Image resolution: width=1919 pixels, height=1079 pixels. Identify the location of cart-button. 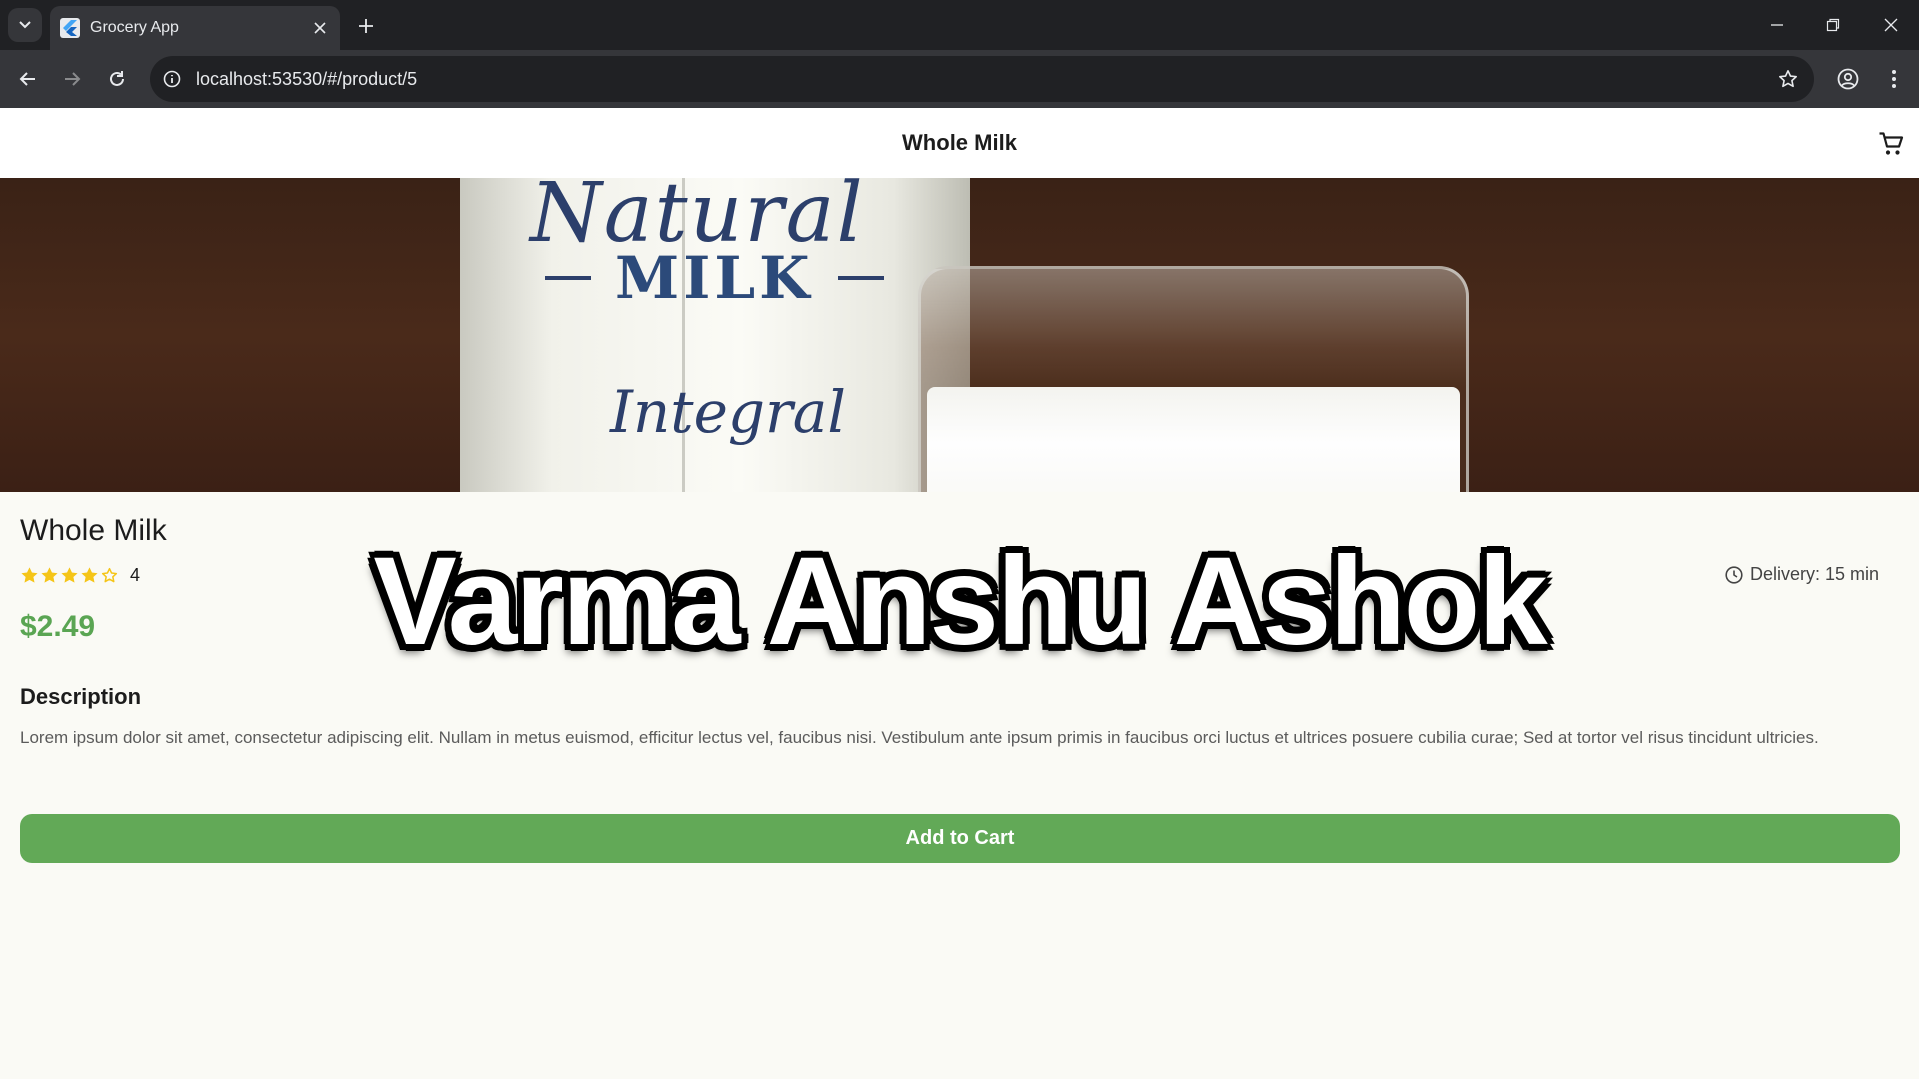
(1891, 144).